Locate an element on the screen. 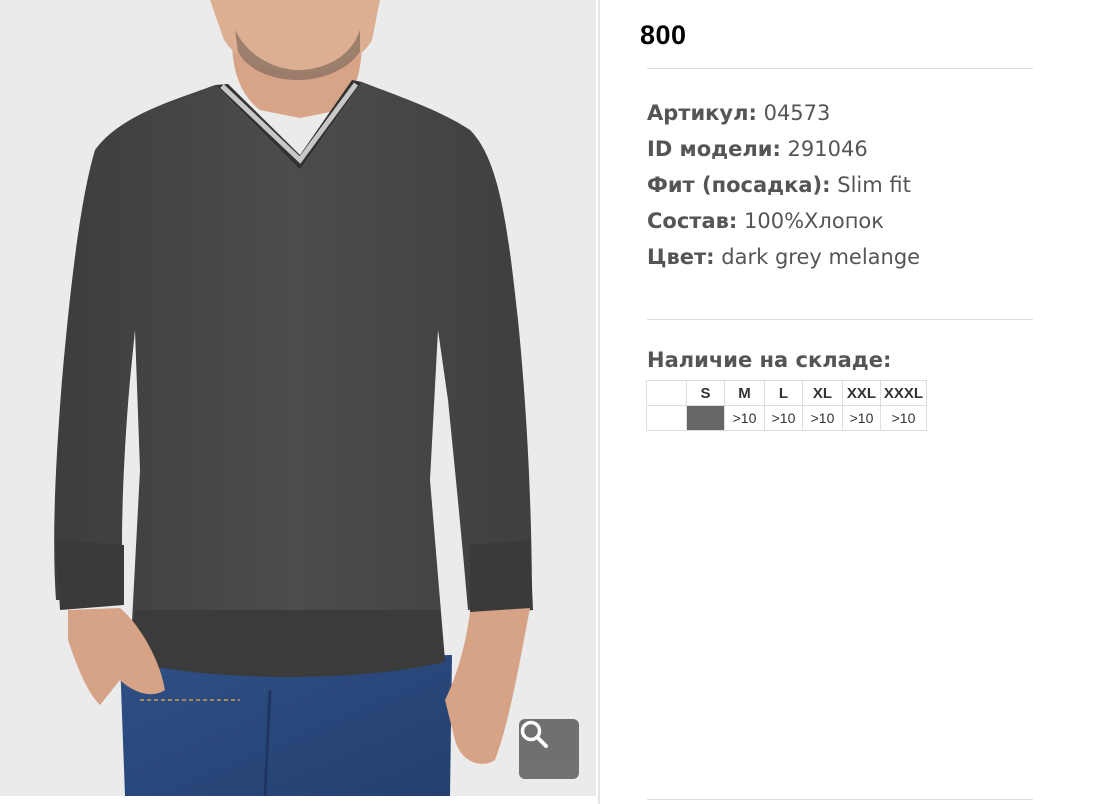 The image size is (1099, 804). size-l: L is located at coordinates (783, 393).